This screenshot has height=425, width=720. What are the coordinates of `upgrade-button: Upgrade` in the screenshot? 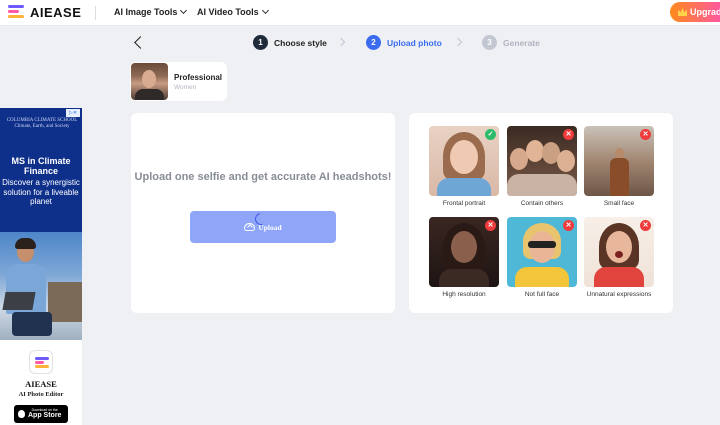 It's located at (695, 12).